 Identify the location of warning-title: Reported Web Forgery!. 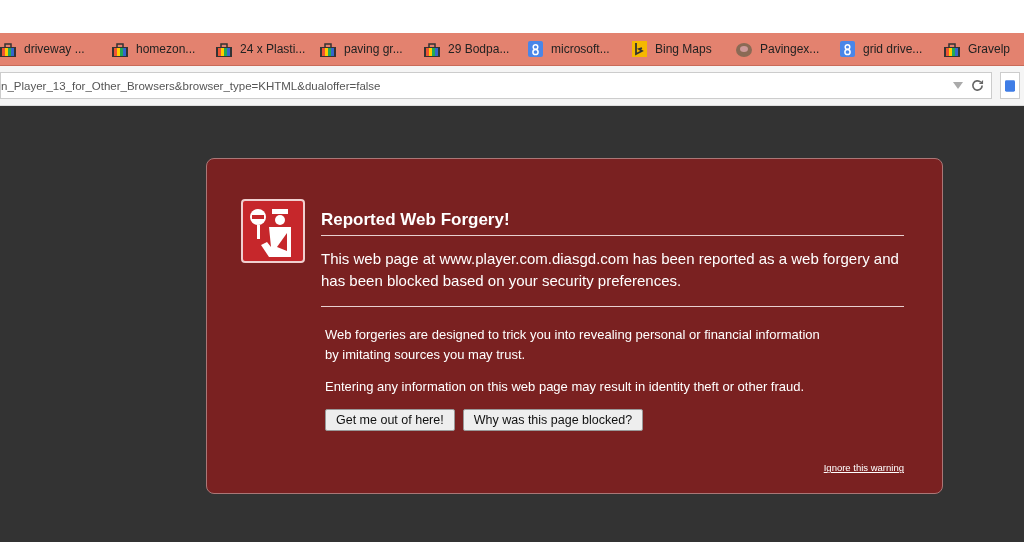
(612, 221).